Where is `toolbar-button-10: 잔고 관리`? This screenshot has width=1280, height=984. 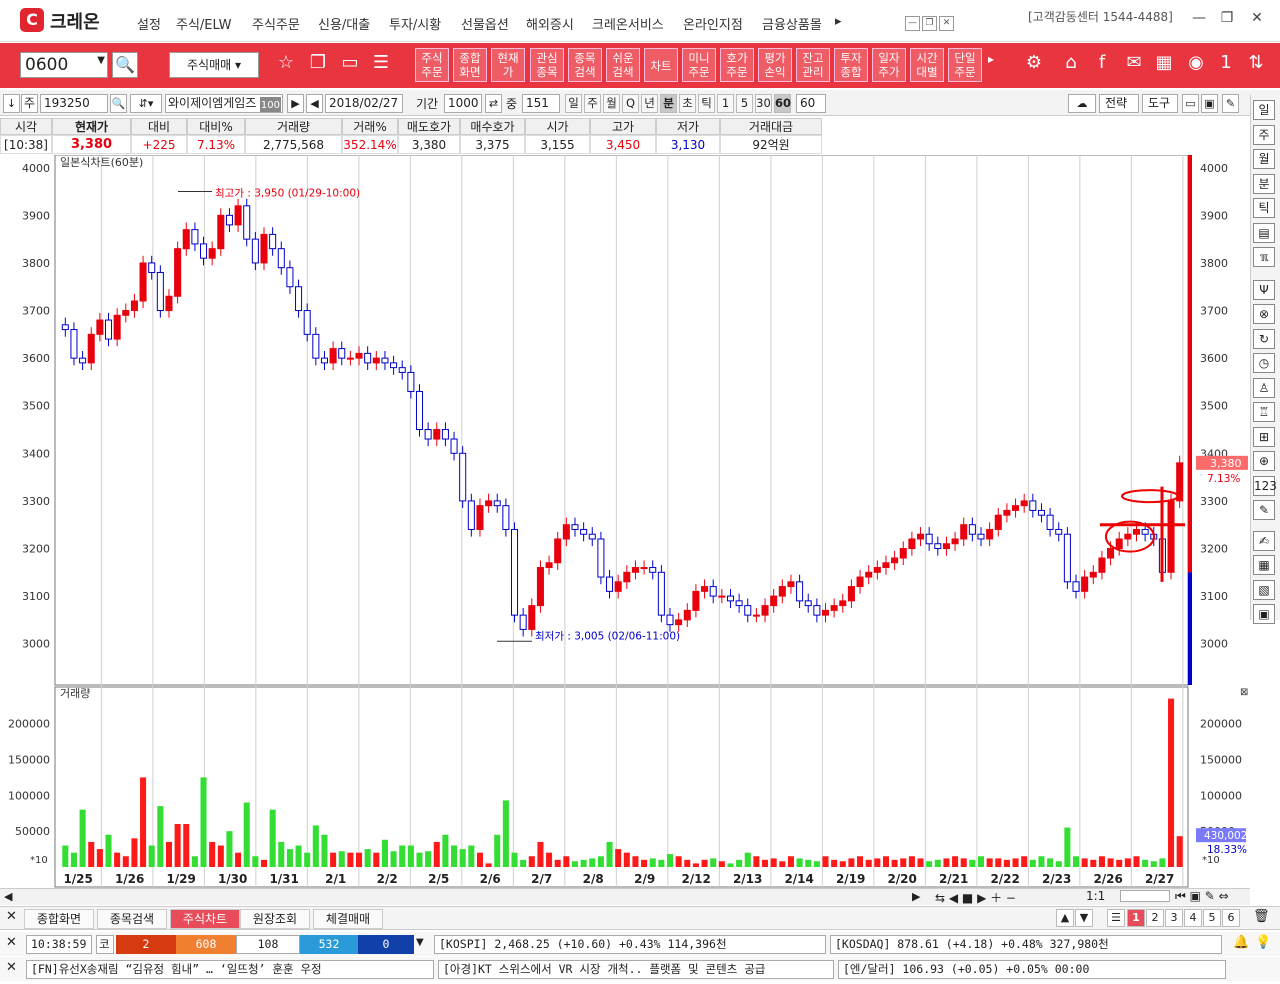 toolbar-button-10: 잔고 관리 is located at coordinates (813, 65).